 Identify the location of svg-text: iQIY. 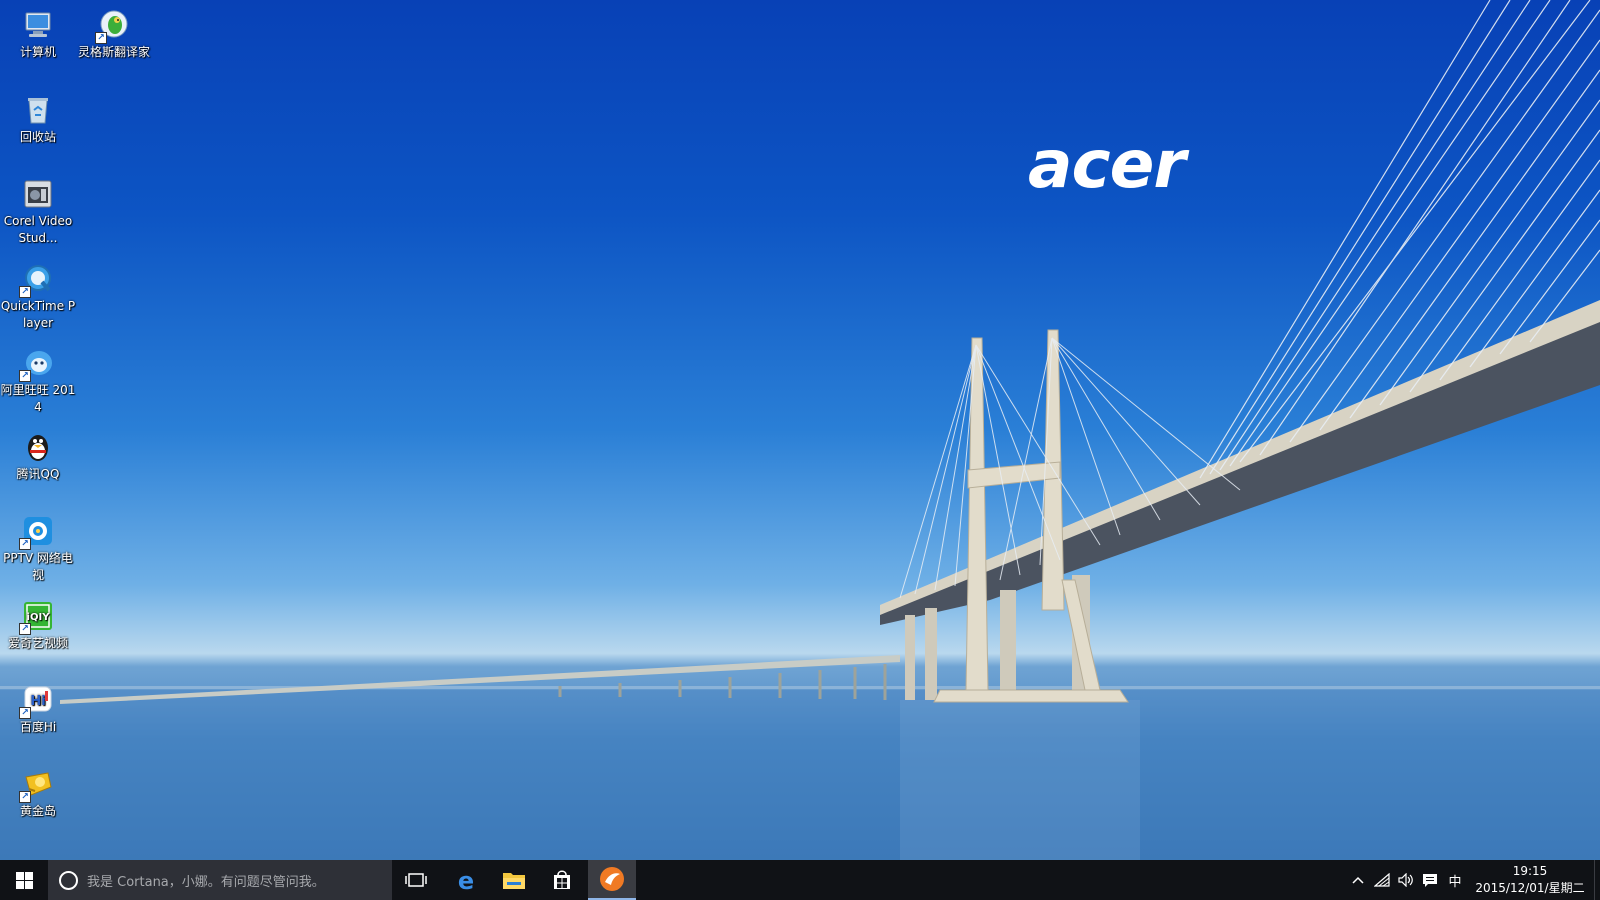
(39, 617).